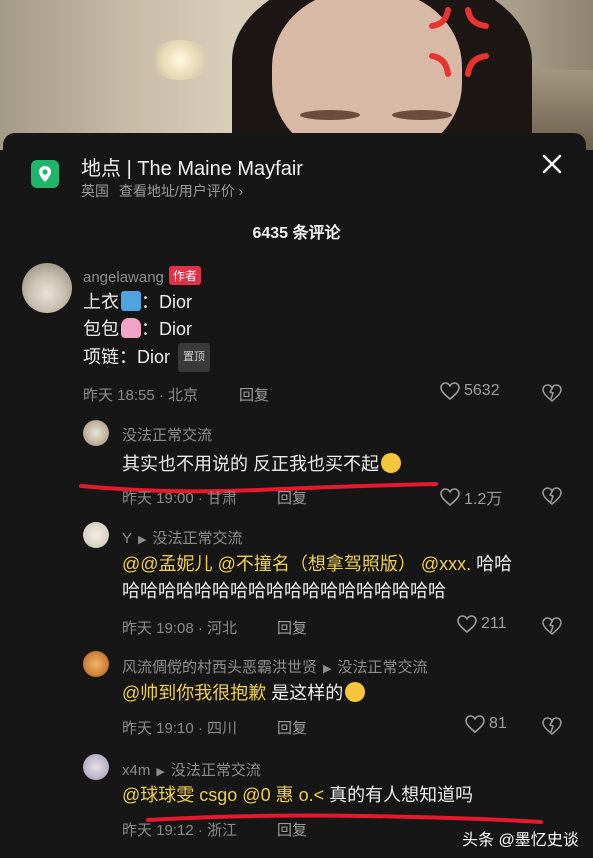 Image resolution: width=593 pixels, height=858 pixels. I want to click on anger-sticker-icon, so click(459, 42).